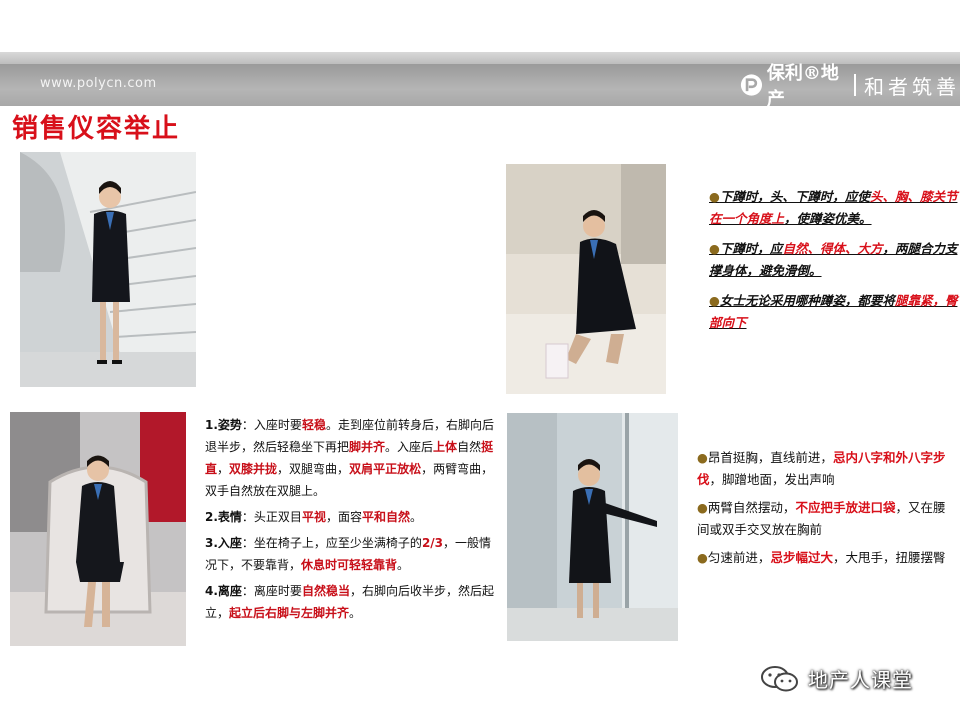 Image resolution: width=960 pixels, height=720 pixels. What do you see at coordinates (751, 85) in the screenshot?
I see `poly-logo-icon` at bounding box center [751, 85].